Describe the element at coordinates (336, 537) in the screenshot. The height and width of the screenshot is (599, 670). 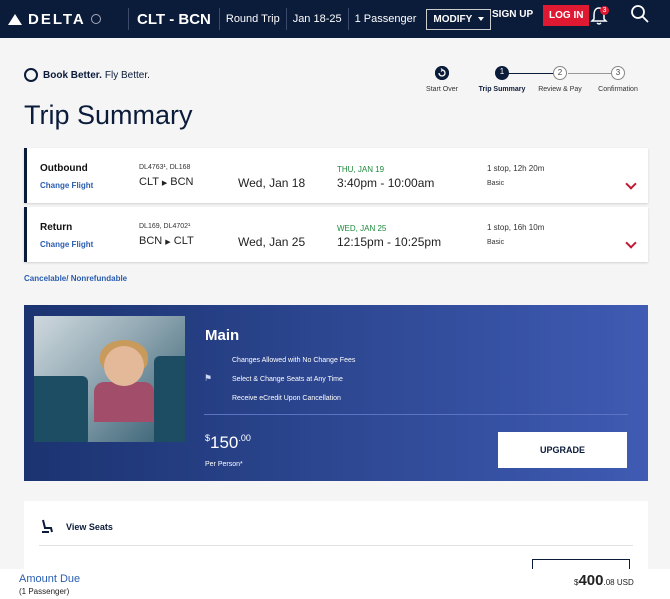
I see `view-seats-card: View Seats` at that location.